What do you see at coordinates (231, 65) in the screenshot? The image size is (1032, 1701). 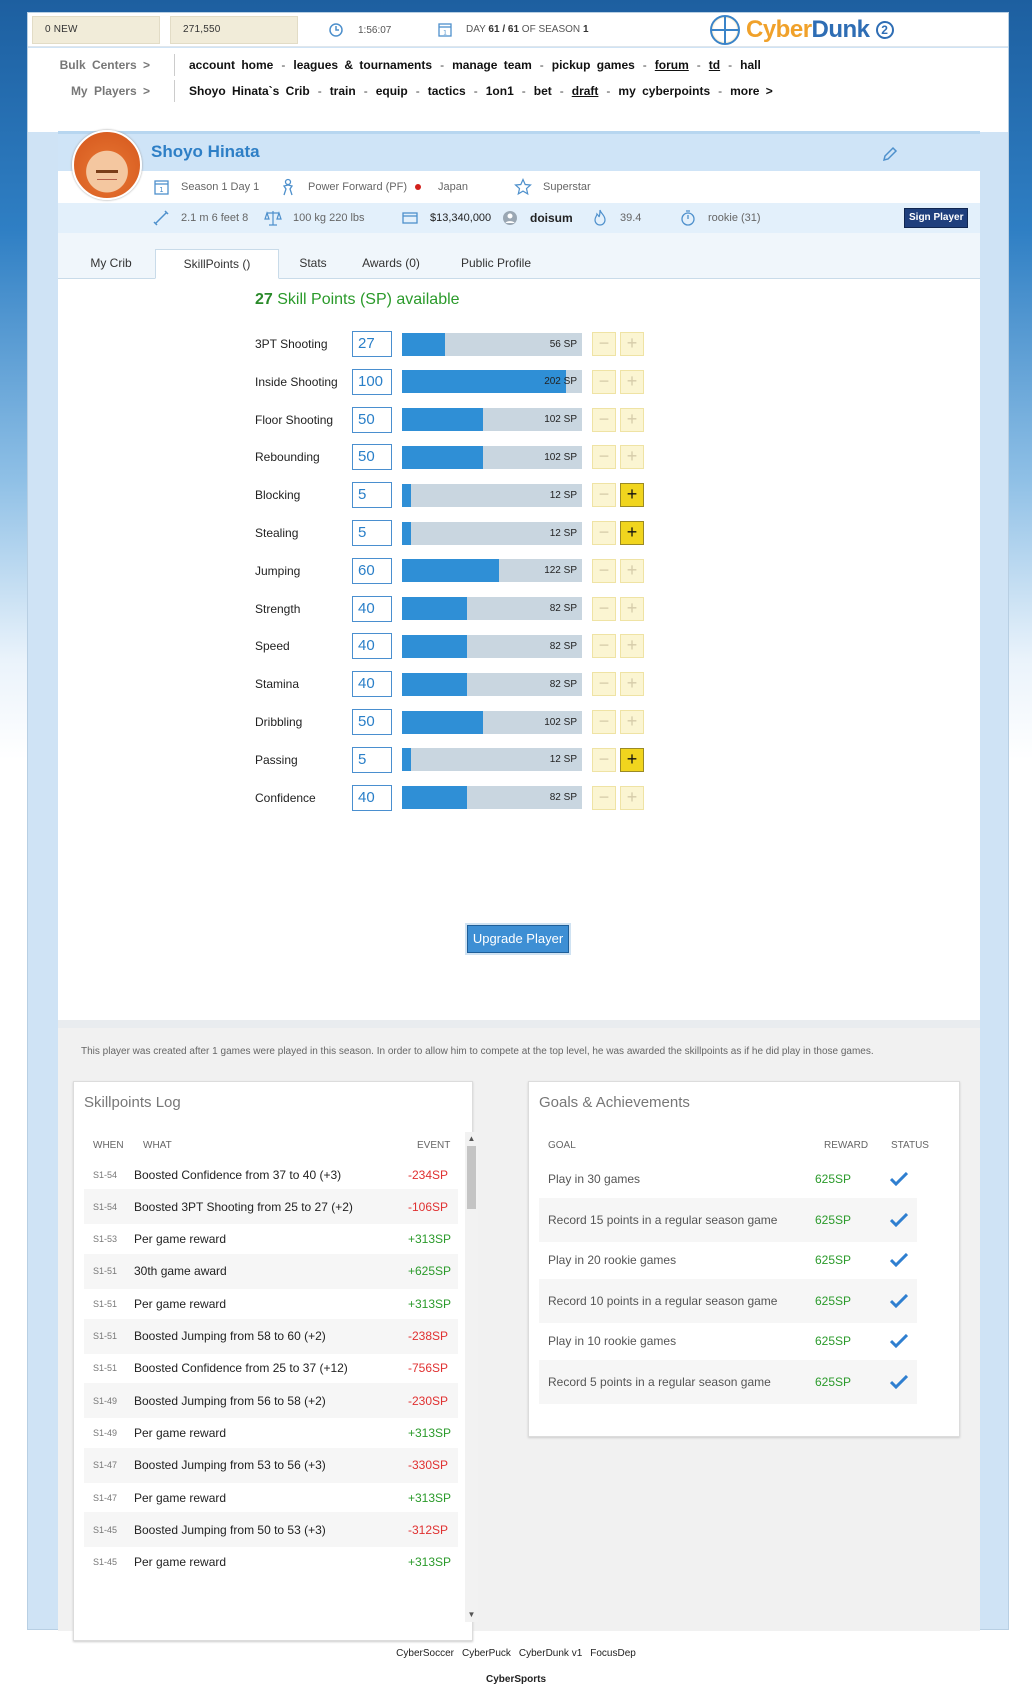 I see `menu-link-account-home: account home` at bounding box center [231, 65].